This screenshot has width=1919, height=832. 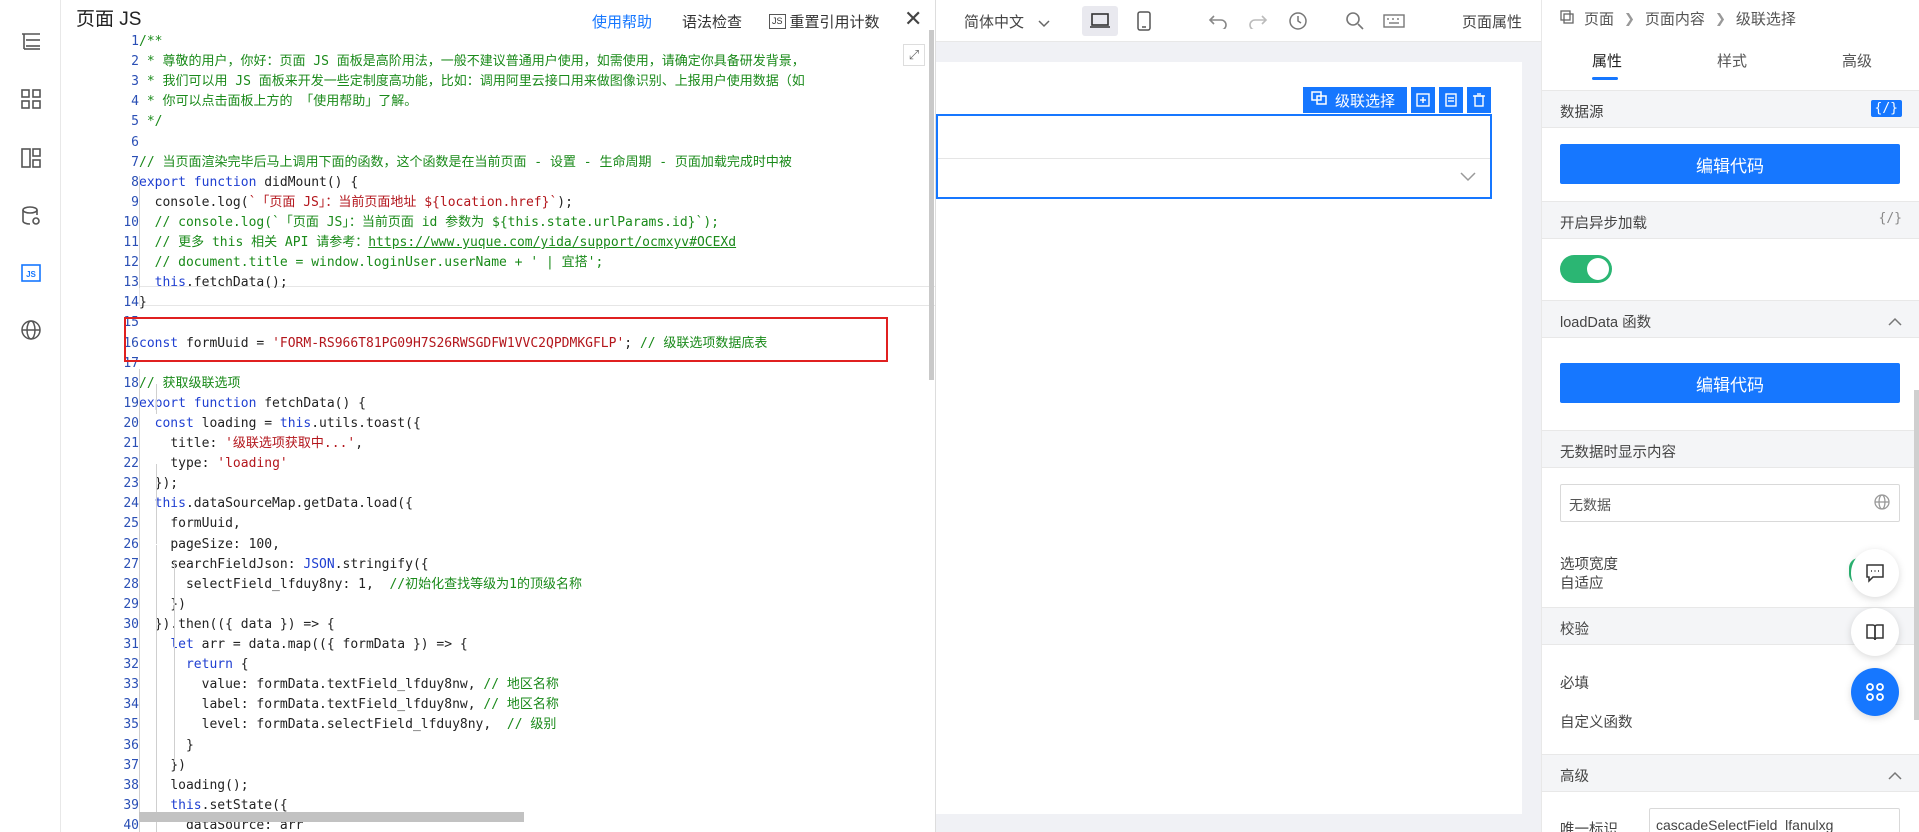 I want to click on layout-icon, so click(x=31, y=158).